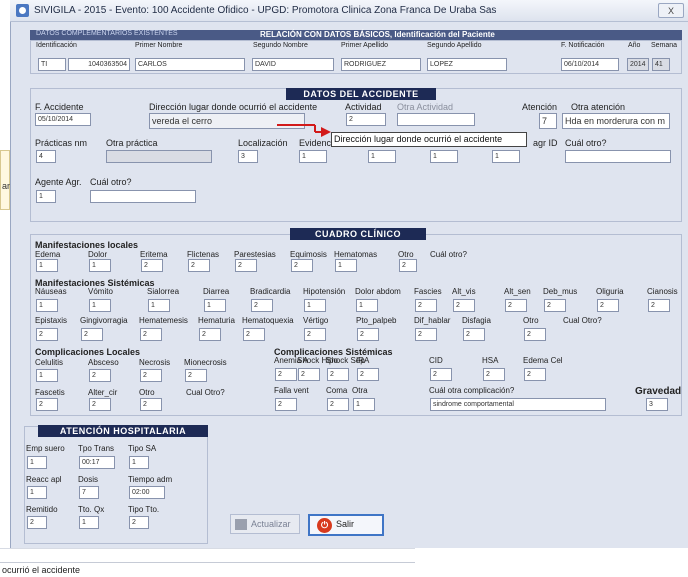  I want to click on systemic-complication-a-field-1: 2, so click(309, 374).